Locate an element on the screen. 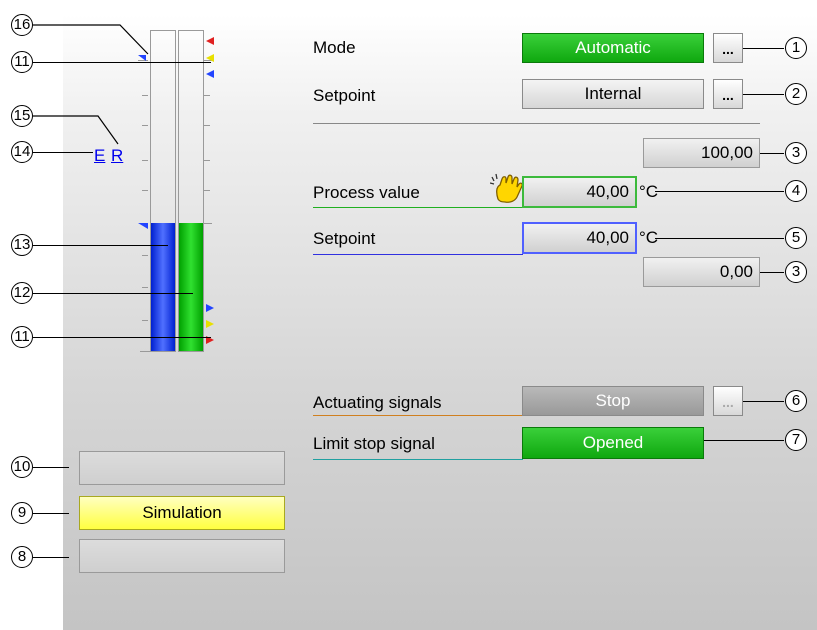 This screenshot has height=630, width=817. setpoint-source-button: Internal is located at coordinates (613, 94).